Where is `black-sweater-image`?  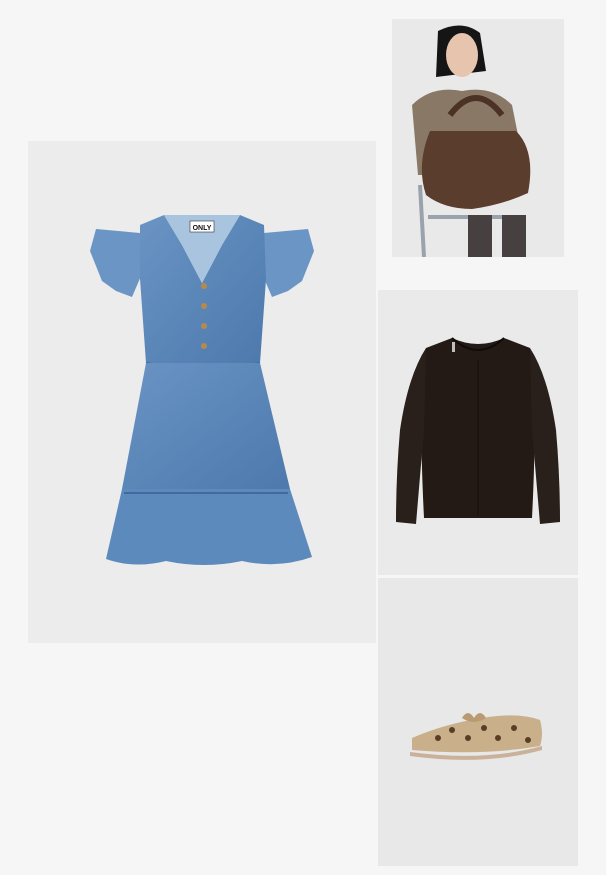
black-sweater-image is located at coordinates (478, 430).